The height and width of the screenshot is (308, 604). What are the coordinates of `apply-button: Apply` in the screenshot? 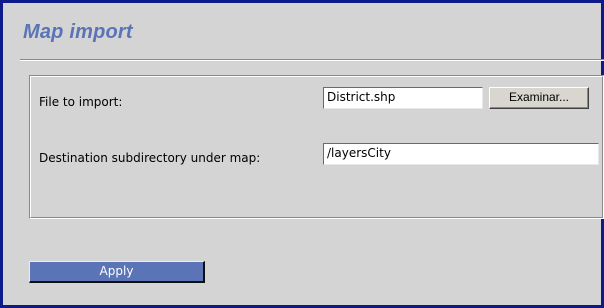 It's located at (117, 272).